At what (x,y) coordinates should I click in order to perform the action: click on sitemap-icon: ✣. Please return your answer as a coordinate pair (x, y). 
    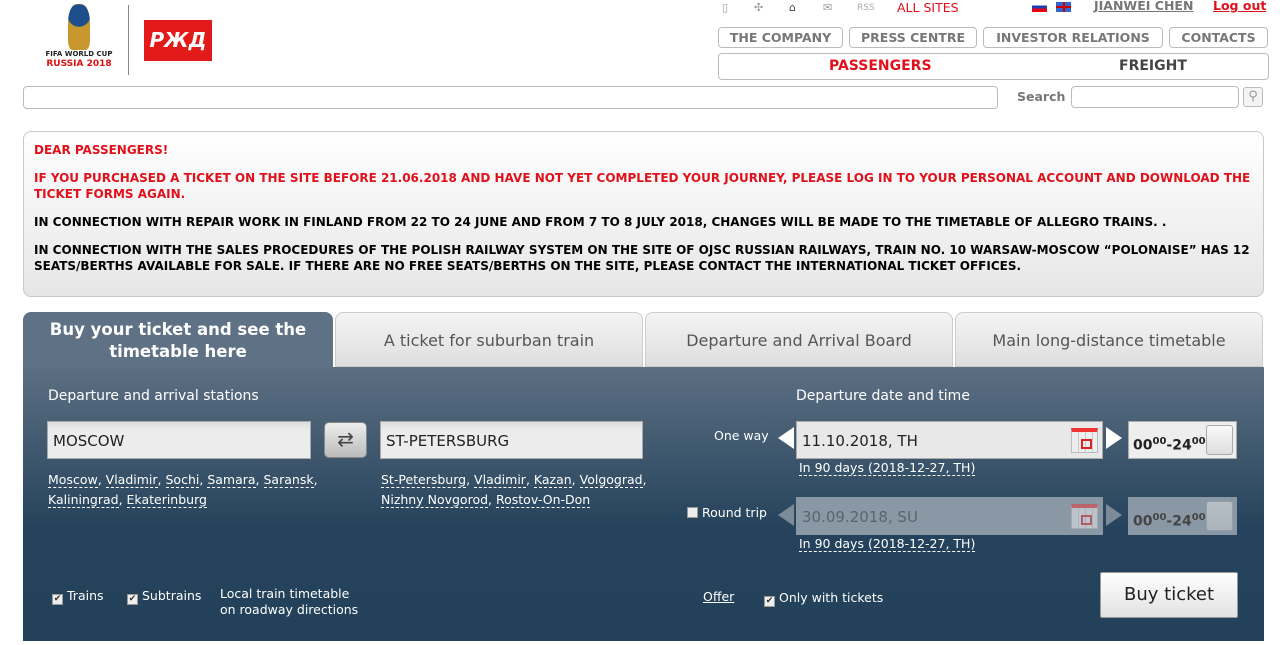
    Looking at the image, I should click on (758, 7).